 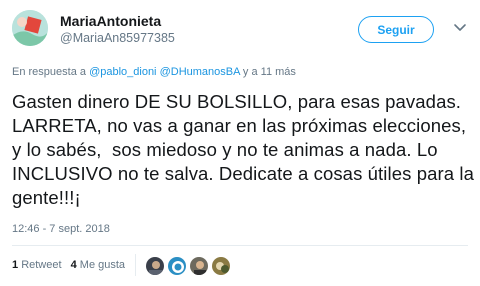 What do you see at coordinates (240, 245) in the screenshot?
I see `divider` at bounding box center [240, 245].